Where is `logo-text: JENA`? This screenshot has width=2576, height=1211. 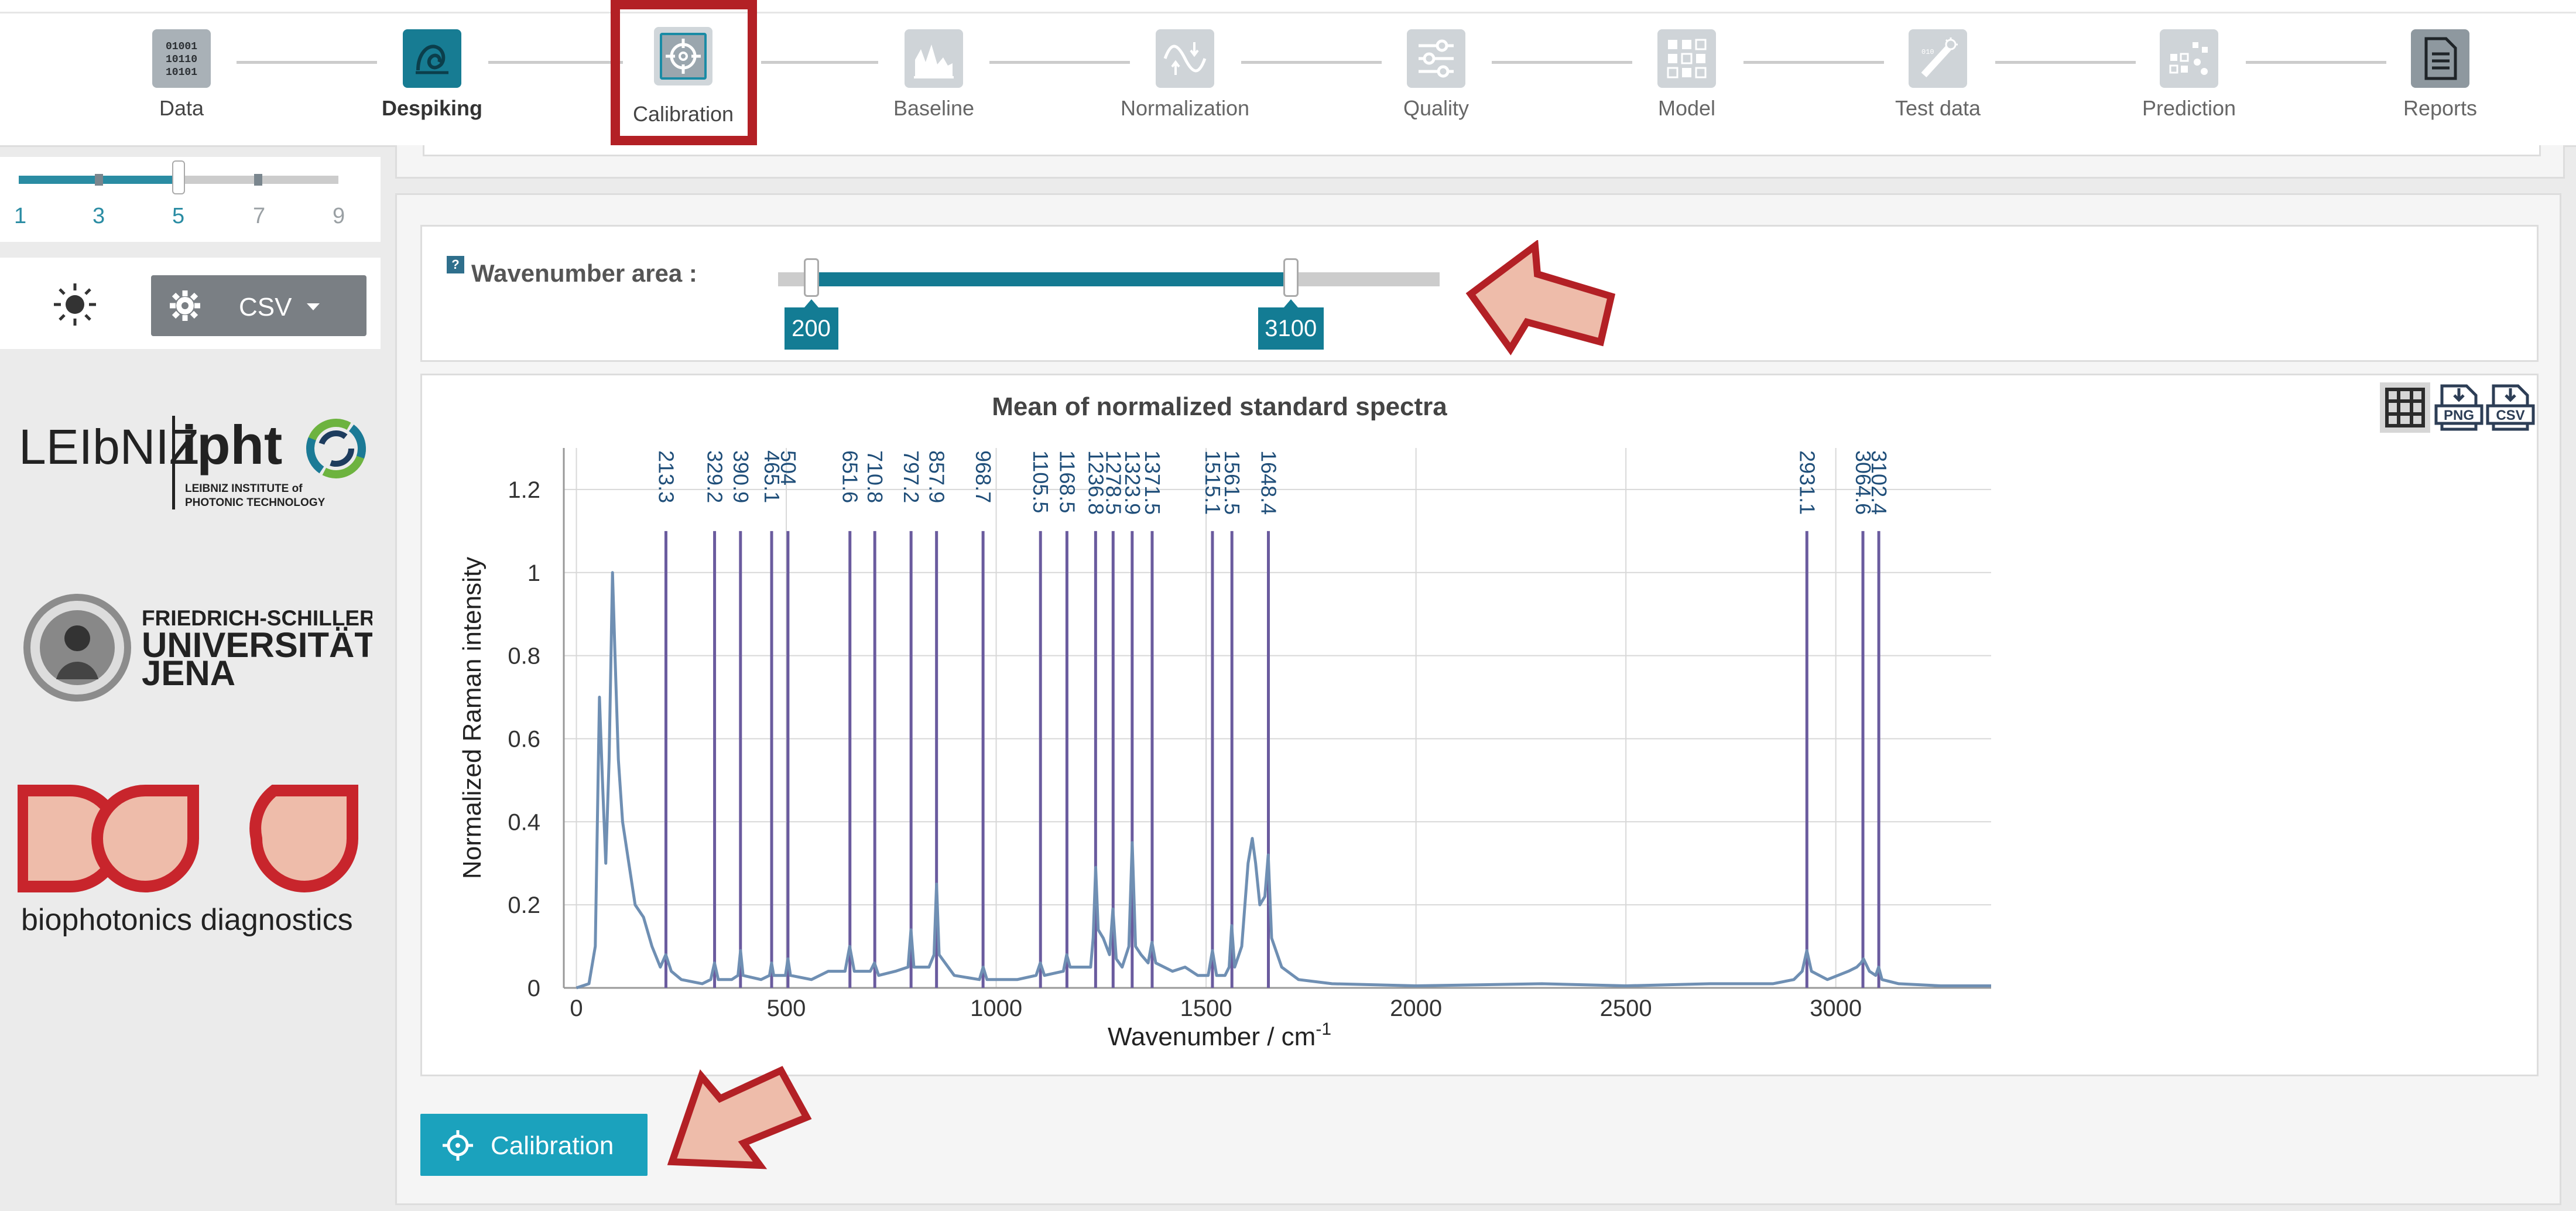 logo-text: JENA is located at coordinates (188, 673).